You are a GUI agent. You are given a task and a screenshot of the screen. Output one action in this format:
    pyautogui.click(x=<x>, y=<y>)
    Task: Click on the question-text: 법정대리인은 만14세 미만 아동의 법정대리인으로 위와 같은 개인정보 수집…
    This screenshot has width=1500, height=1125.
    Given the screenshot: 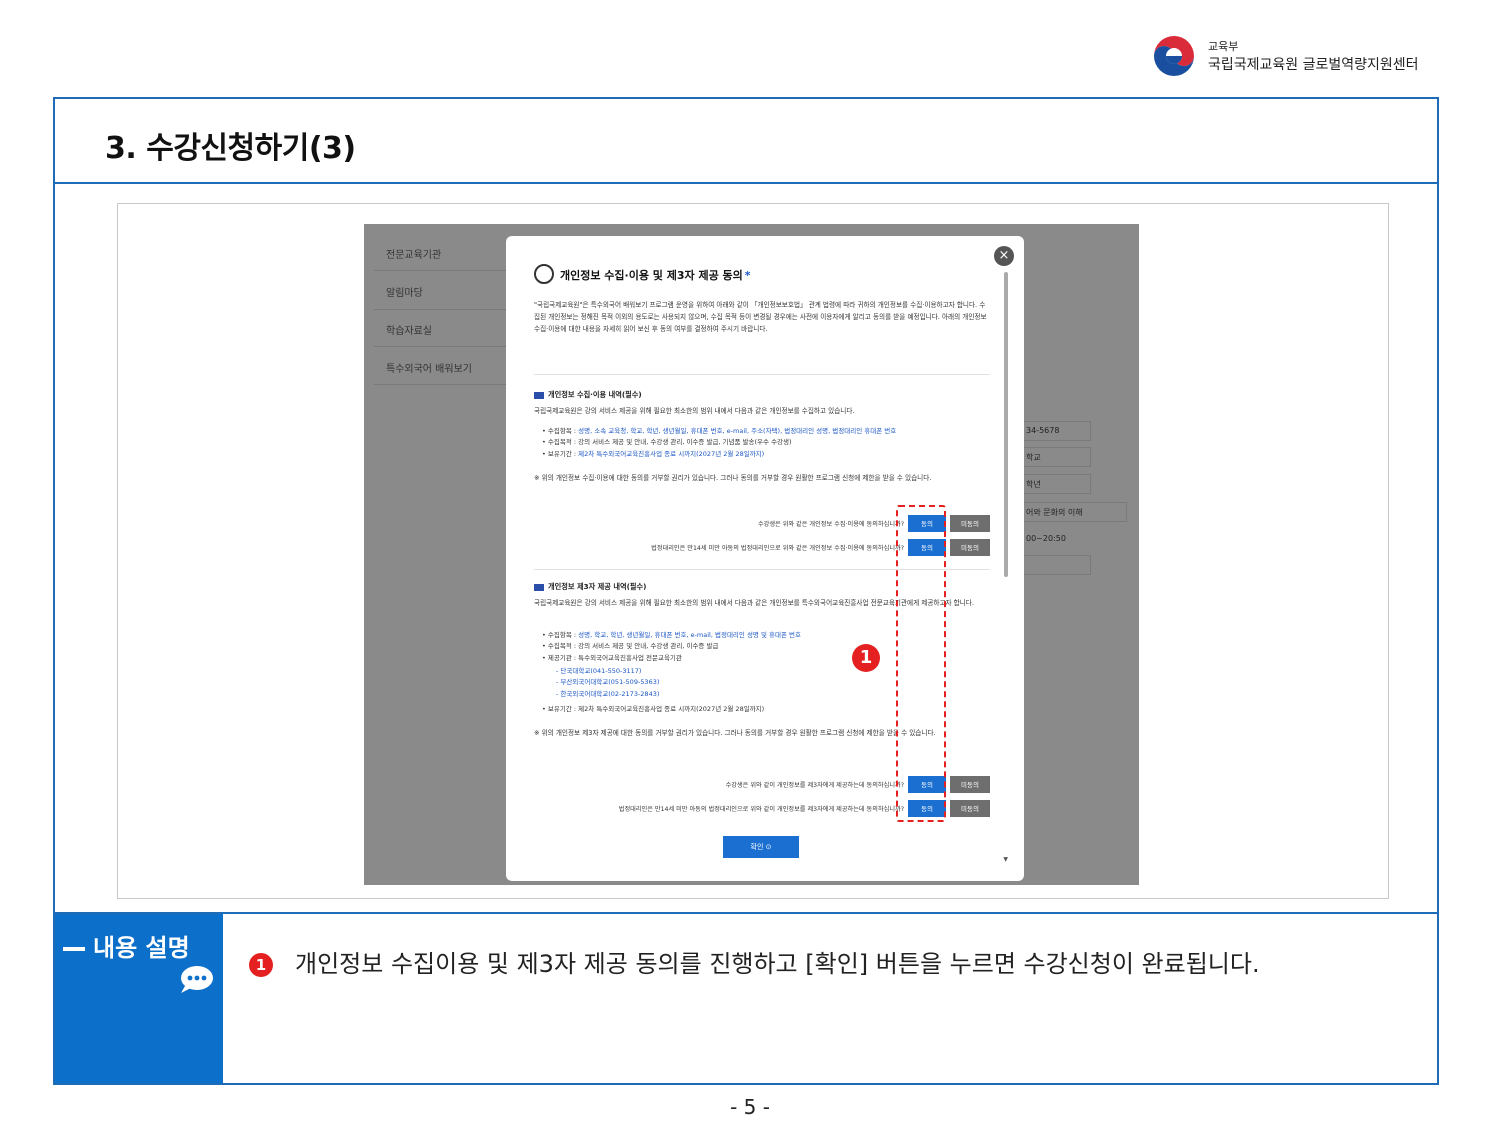 What is the action you would take?
    pyautogui.click(x=777, y=548)
    